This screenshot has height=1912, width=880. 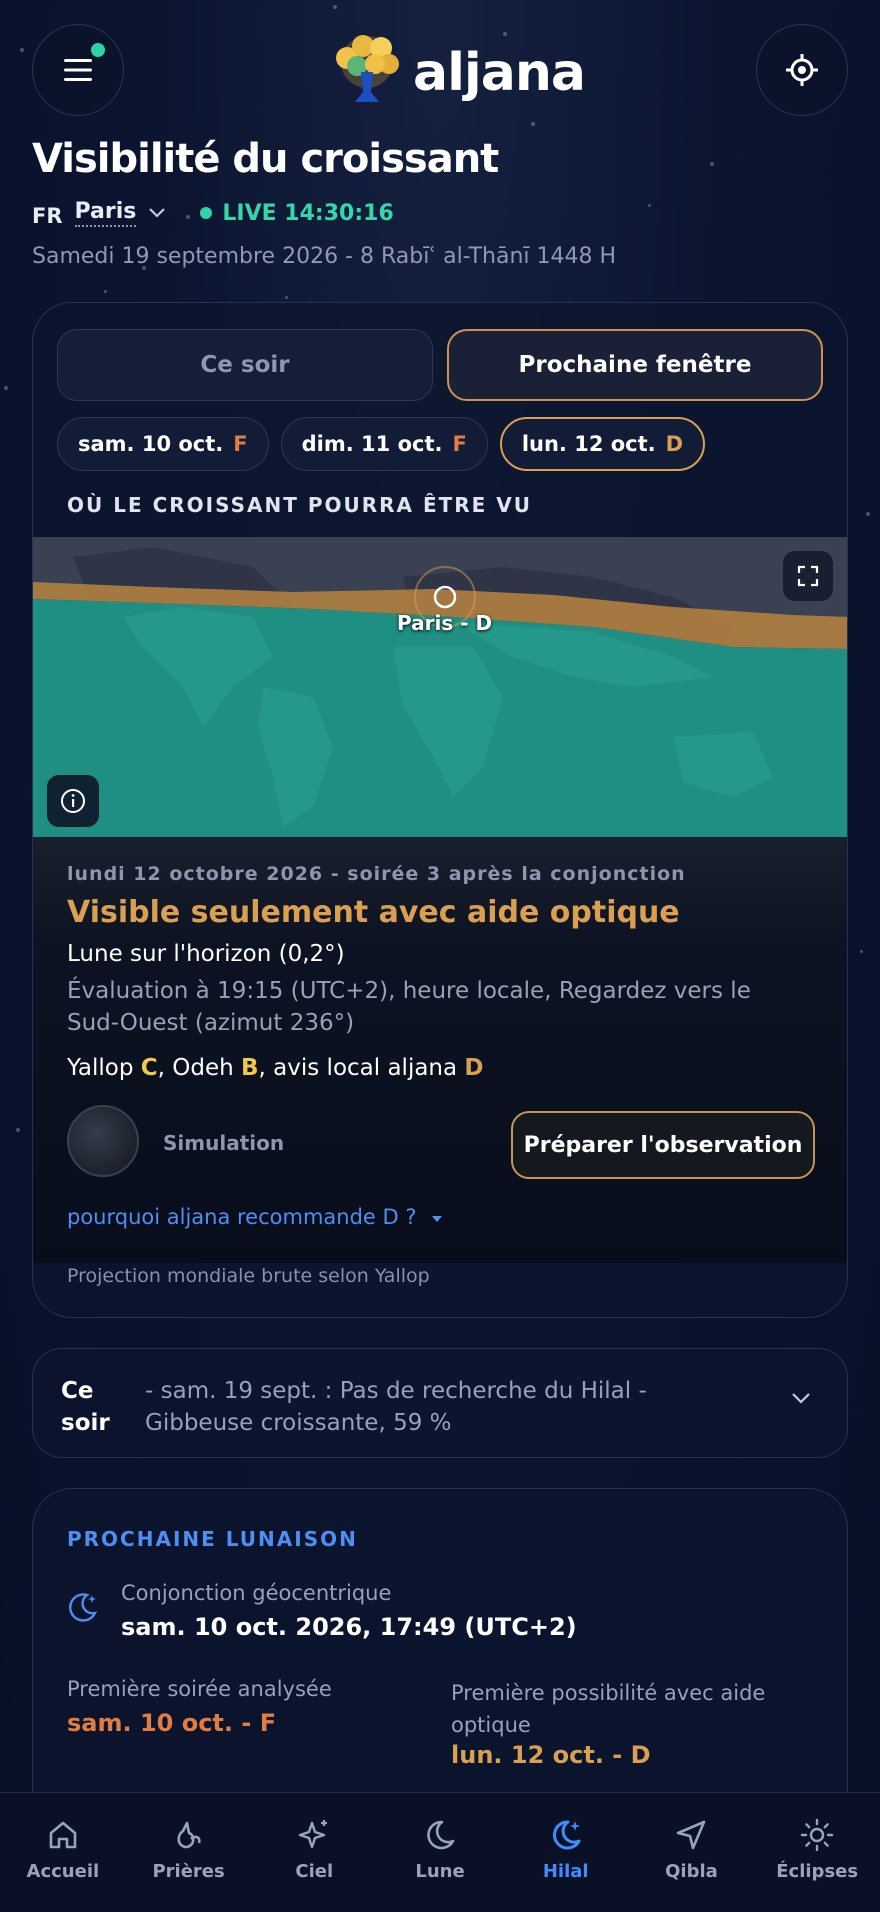 I want to click on prepare-observation-button: Préparer l'observation, so click(x=663, y=1145).